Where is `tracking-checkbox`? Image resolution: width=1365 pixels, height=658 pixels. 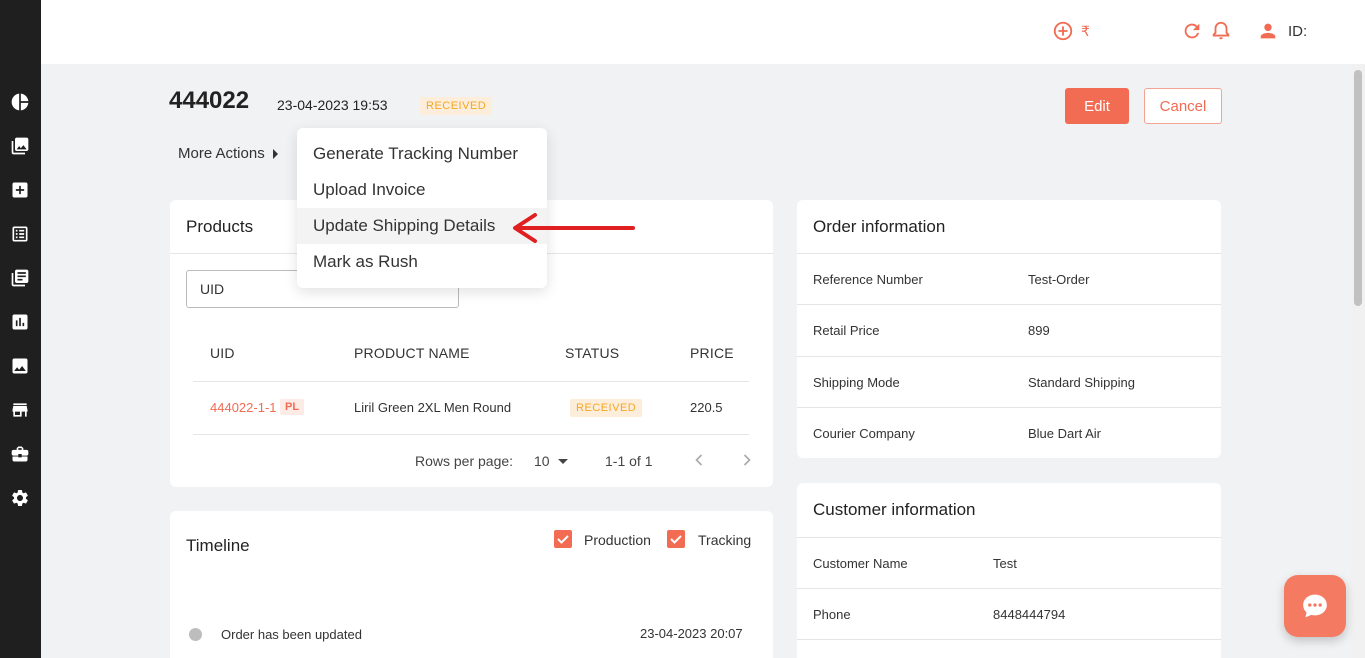 tracking-checkbox is located at coordinates (676, 539).